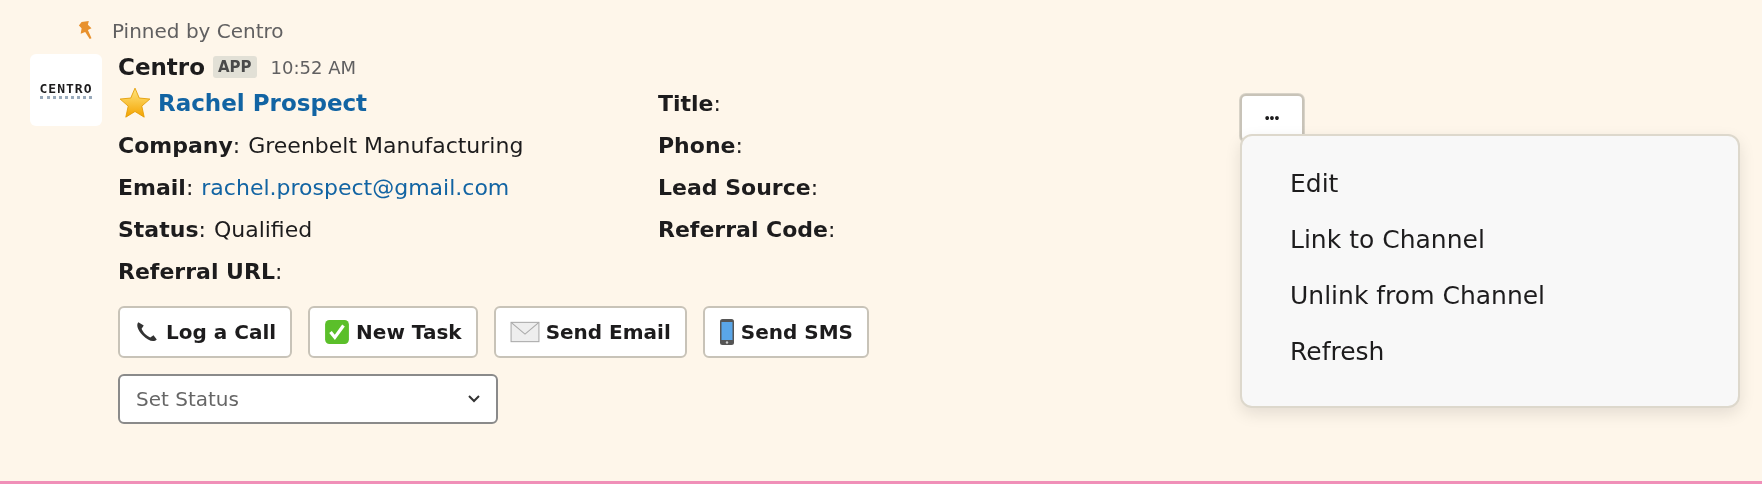 The width and height of the screenshot is (1762, 484). What do you see at coordinates (205, 332) in the screenshot?
I see `action-button: Log a Call` at bounding box center [205, 332].